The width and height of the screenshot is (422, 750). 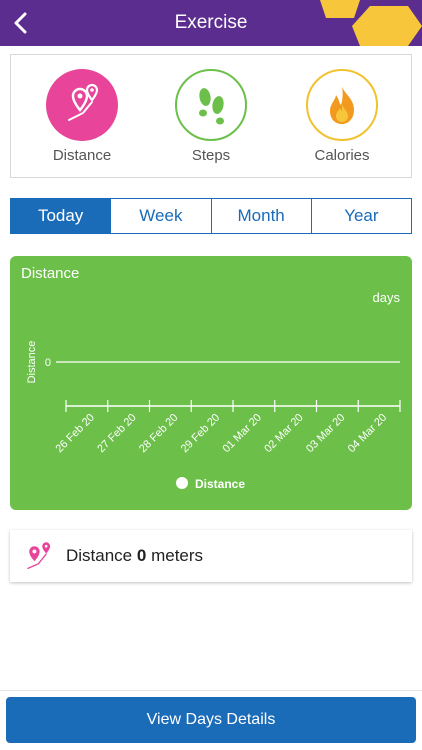 I want to click on legend-dot, so click(x=182, y=483).